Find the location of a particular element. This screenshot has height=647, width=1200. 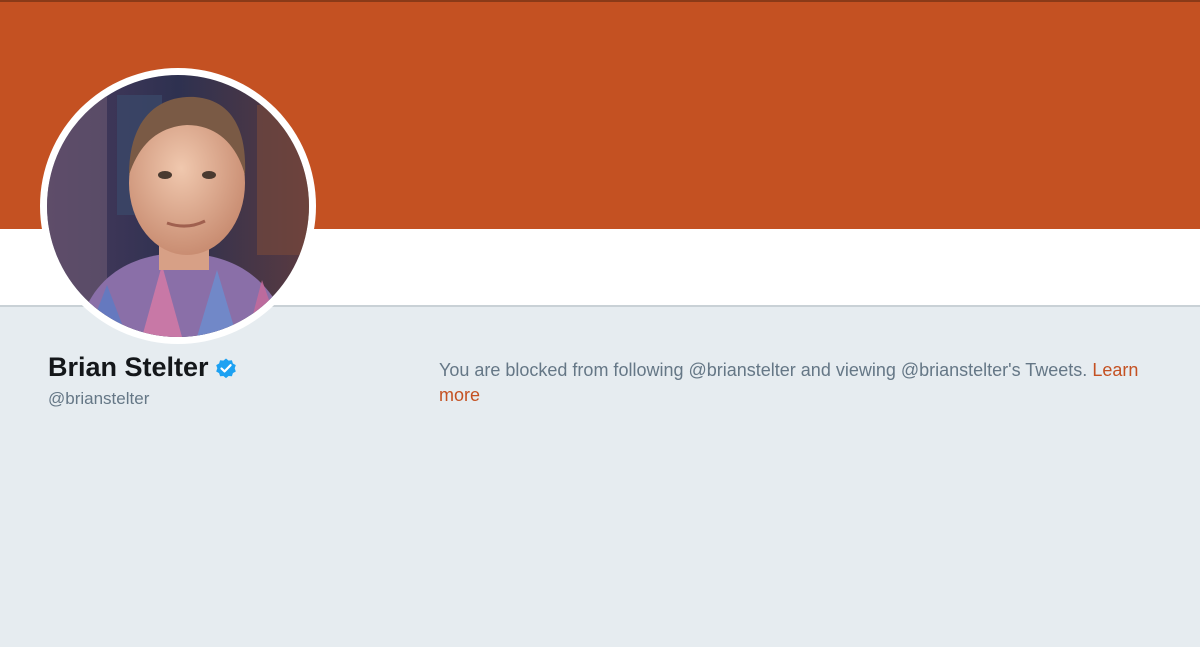

profile-name: Brian Stelter is located at coordinates (128, 367).